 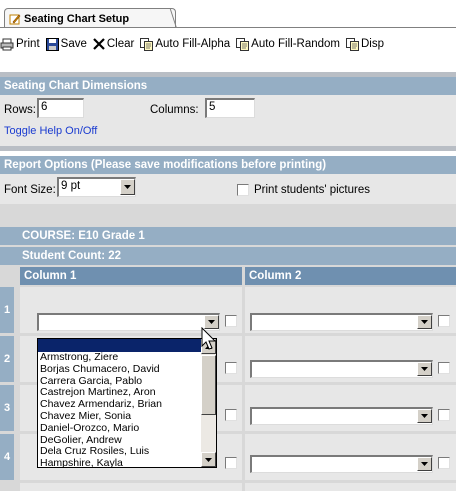 I want to click on student-option: Hampshire, Kayla, so click(x=127, y=462).